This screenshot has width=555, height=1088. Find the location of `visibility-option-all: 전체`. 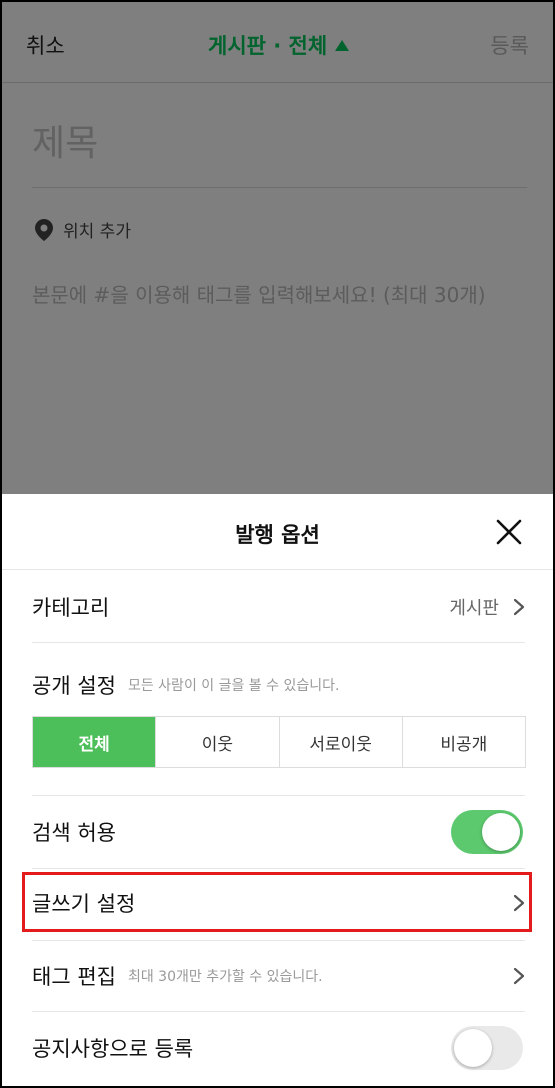

visibility-option-all: 전체 is located at coordinates (94, 742).